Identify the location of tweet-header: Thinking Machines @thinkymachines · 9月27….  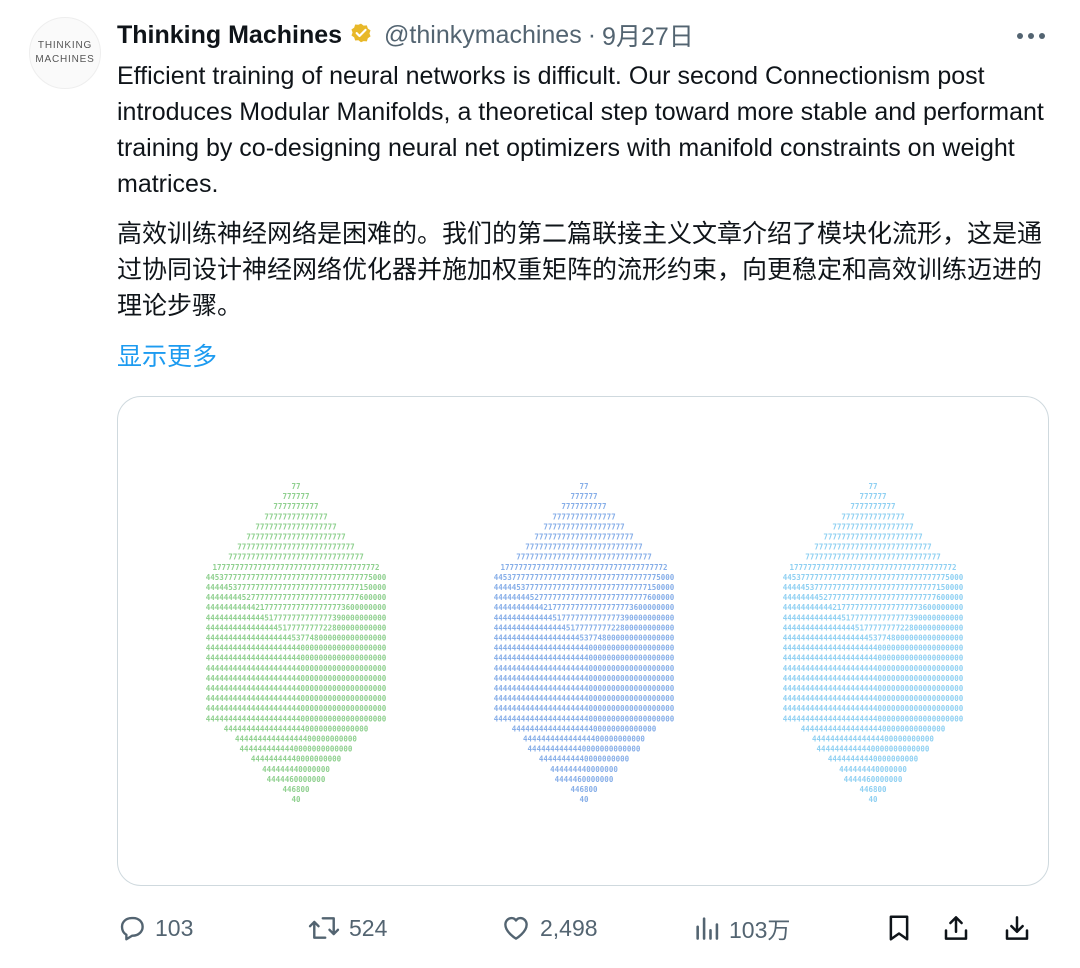
(405, 35).